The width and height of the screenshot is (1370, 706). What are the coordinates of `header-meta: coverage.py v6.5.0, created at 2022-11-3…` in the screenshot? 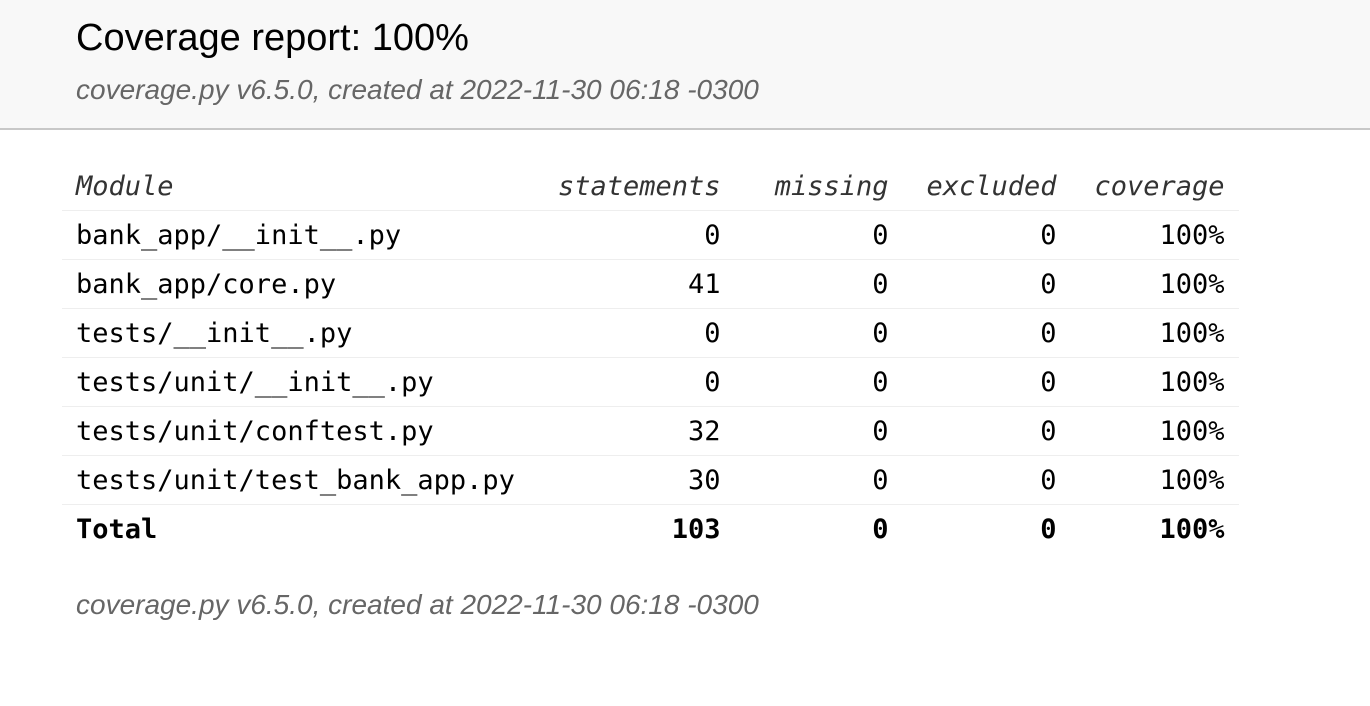 It's located at (417, 89).